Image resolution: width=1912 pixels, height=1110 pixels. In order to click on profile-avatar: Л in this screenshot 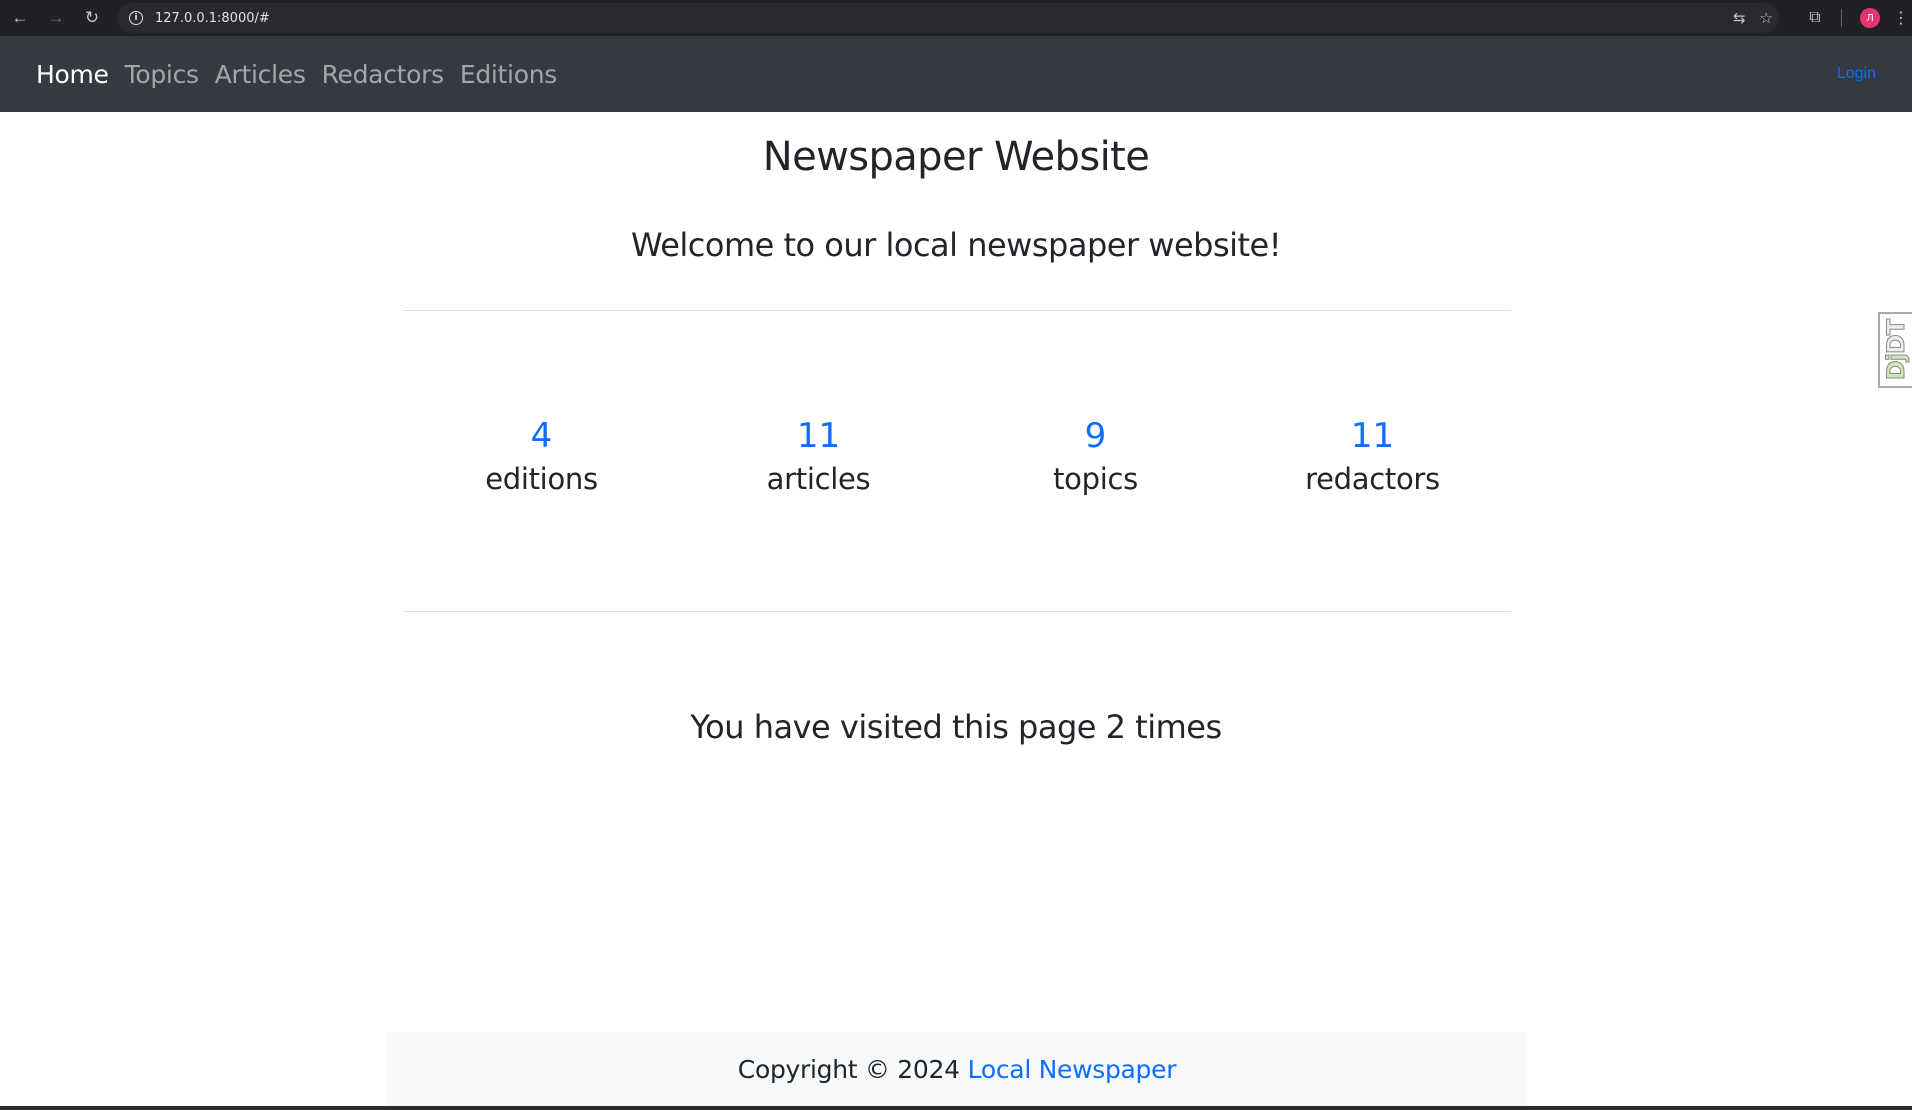, I will do `click(1870, 18)`.